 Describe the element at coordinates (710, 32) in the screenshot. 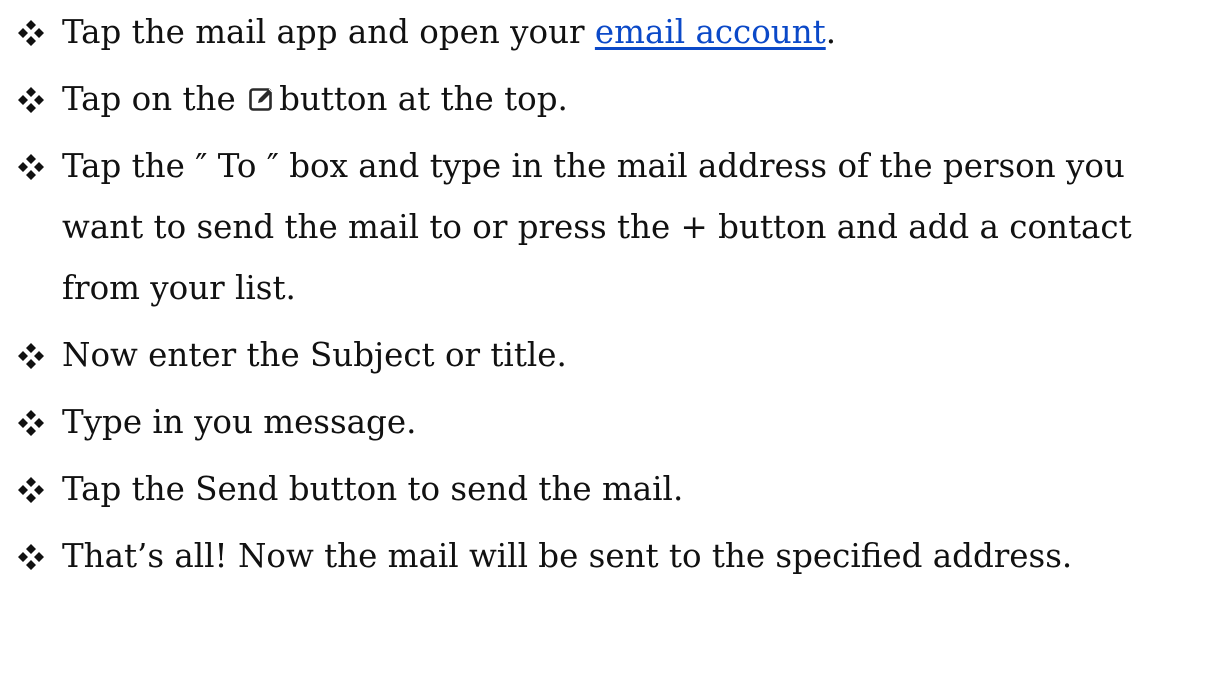

I see `email-account-link: email account` at that location.